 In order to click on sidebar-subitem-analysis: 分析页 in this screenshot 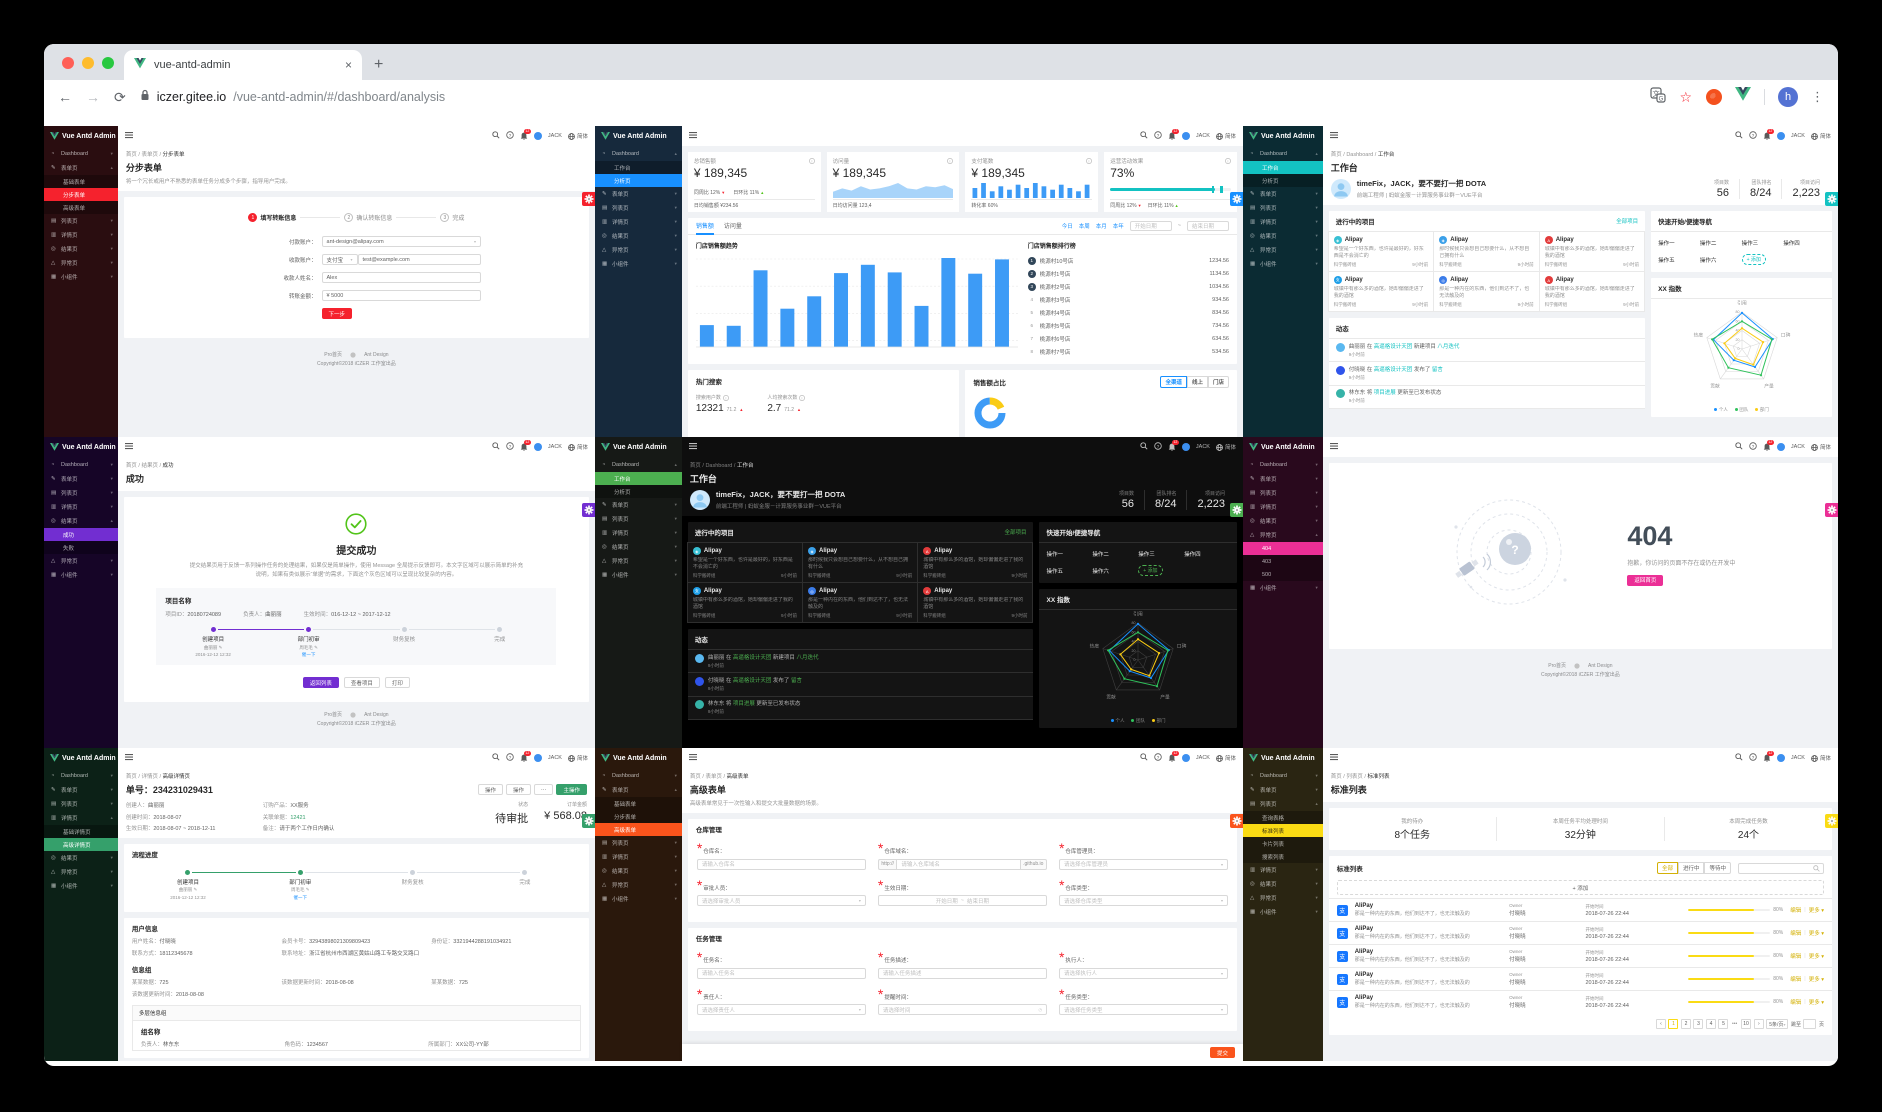, I will do `click(638, 491)`.